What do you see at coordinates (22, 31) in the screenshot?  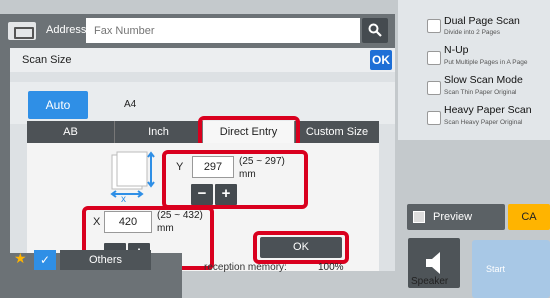 I see `address-book-icon` at bounding box center [22, 31].